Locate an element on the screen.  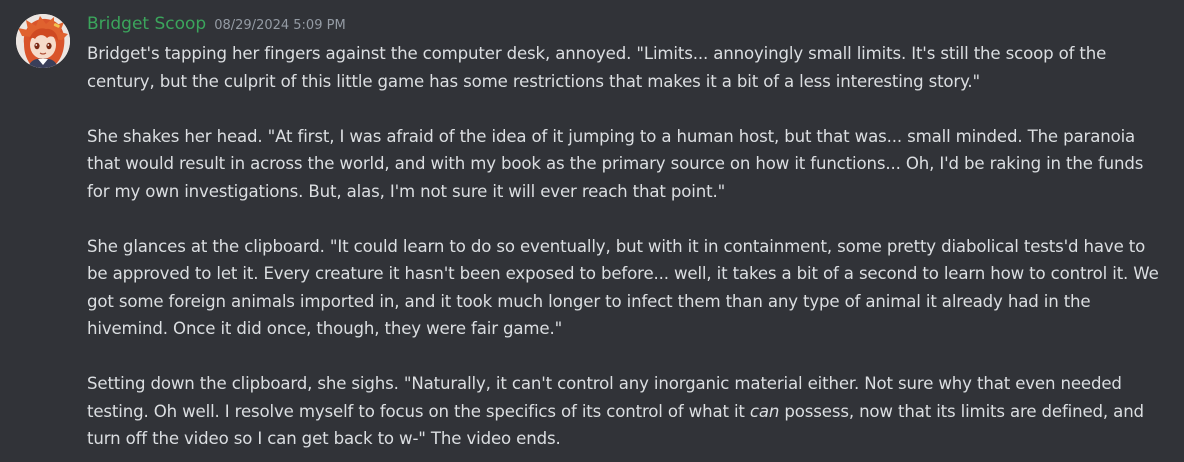
anime-girl-avatar-icon is located at coordinates (43, 41).